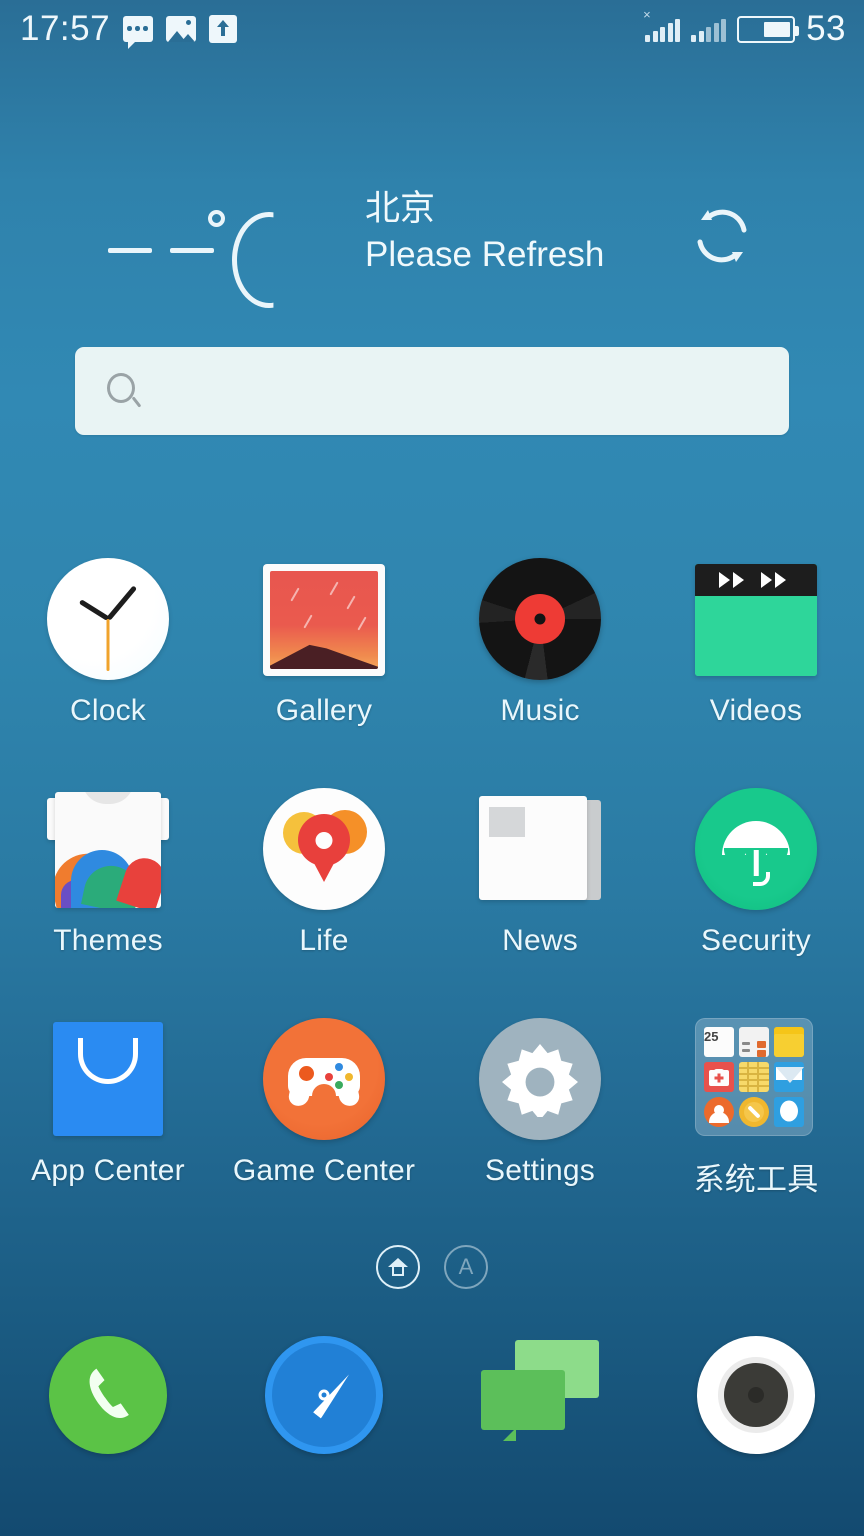 The width and height of the screenshot is (864, 1536). I want to click on system-tools-folder-icon: 25, so click(754, 1077).